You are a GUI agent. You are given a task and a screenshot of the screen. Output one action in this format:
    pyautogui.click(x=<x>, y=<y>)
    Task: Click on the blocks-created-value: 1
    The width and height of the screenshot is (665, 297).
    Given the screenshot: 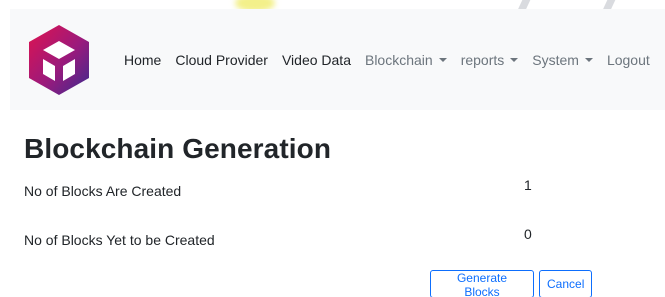 What is the action you would take?
    pyautogui.click(x=528, y=185)
    